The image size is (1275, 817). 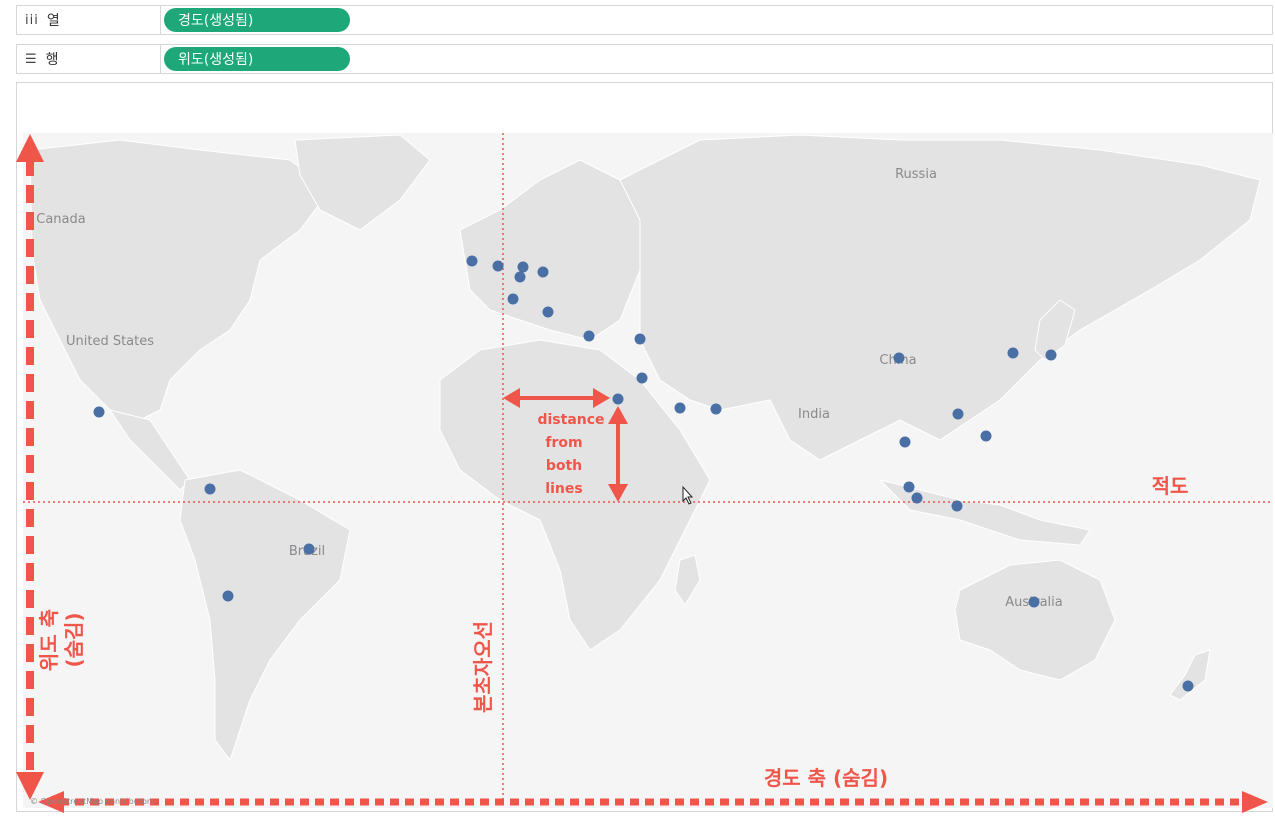 What do you see at coordinates (483, 667) in the screenshot?
I see `prime-meridian-label: 본초자오선` at bounding box center [483, 667].